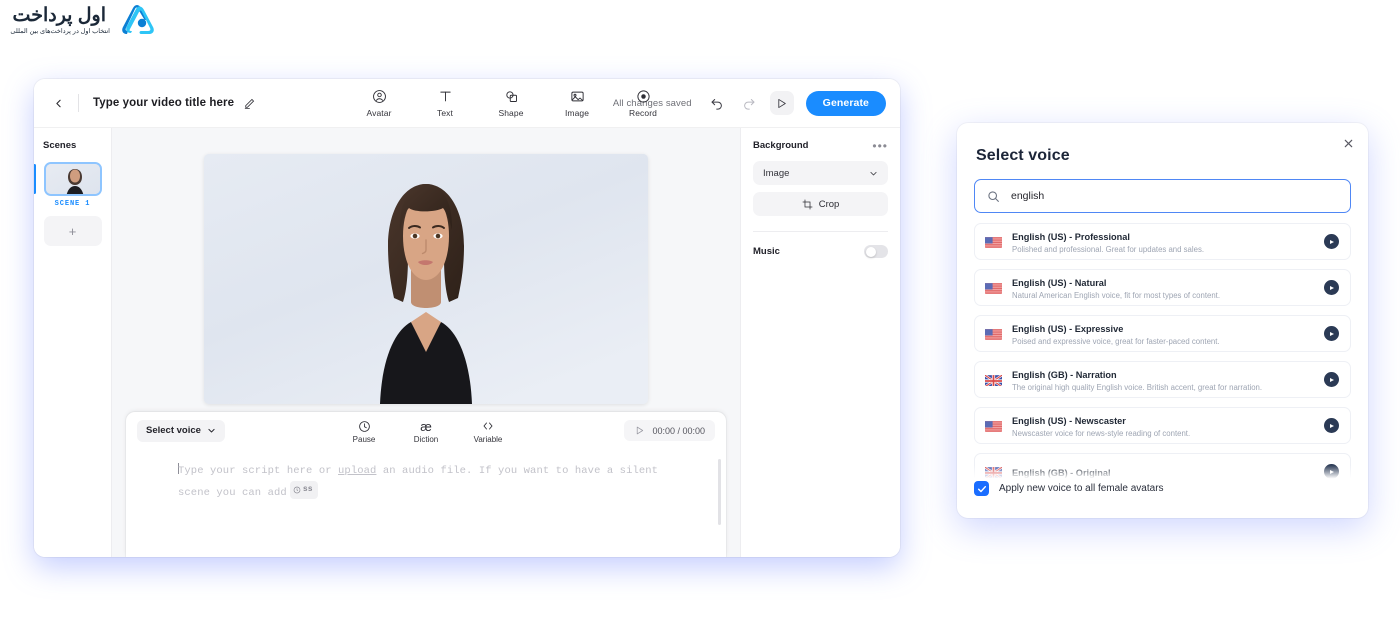 Image resolution: width=1400 pixels, height=644 pixels. I want to click on redo-button, so click(749, 103).